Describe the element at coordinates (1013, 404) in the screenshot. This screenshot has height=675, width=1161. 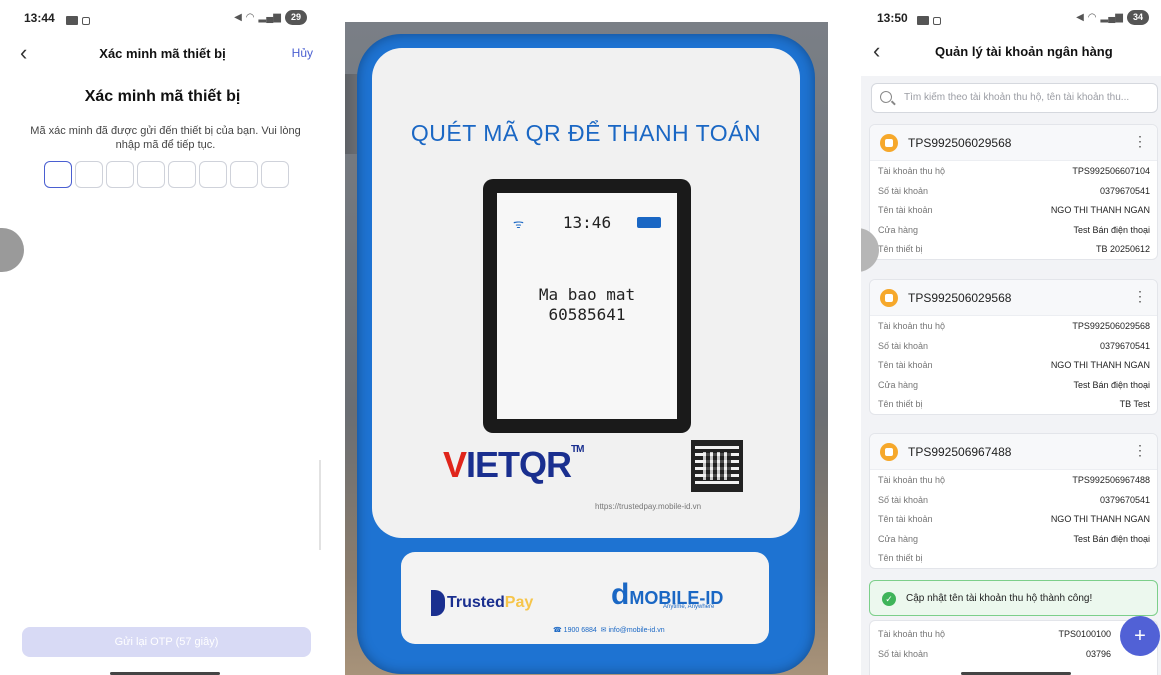
I see `card-row: Tên thiết bị TB Test` at that location.